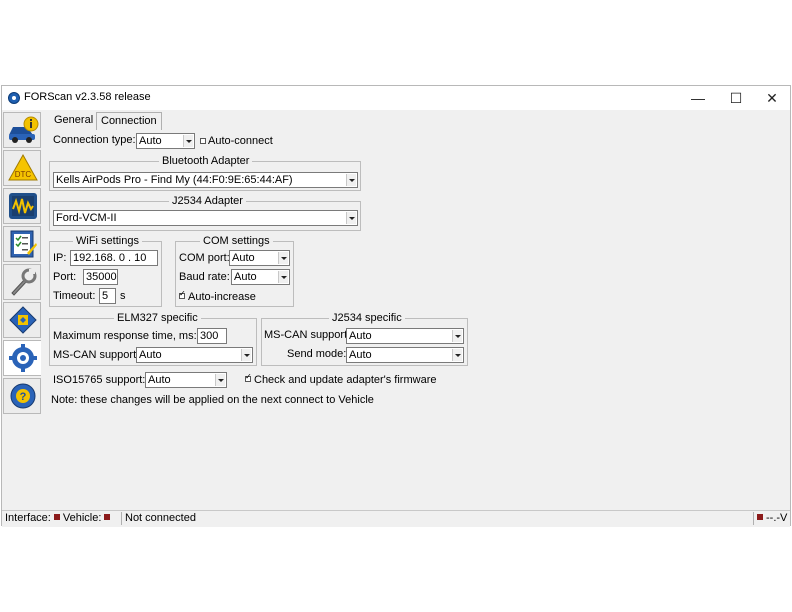  What do you see at coordinates (206, 161) in the screenshot?
I see `bluetooth-adapter-title: Bluetooth Adapter` at bounding box center [206, 161].